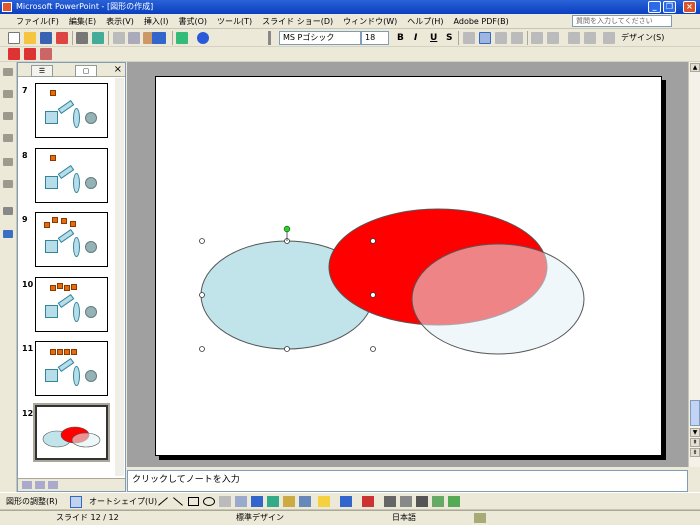 This screenshot has width=700, height=525. I want to click on menu-help: ヘルプ(H), so click(425, 21).